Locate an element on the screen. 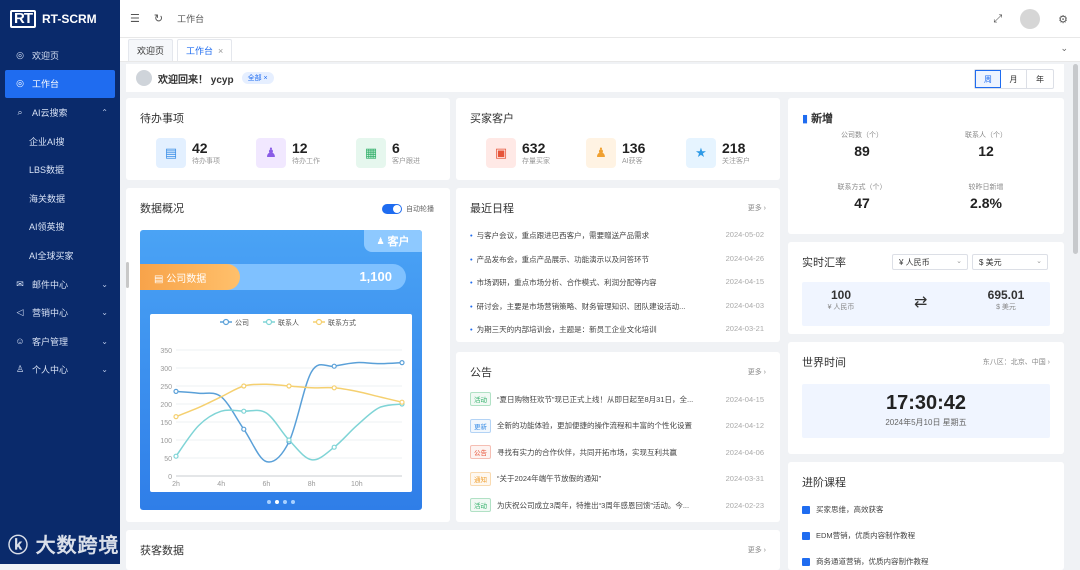 This screenshot has width=1080, height=570. sidebar-item-ai-search: ⌕ AI云搜索 ⌃ is located at coordinates (60, 112).